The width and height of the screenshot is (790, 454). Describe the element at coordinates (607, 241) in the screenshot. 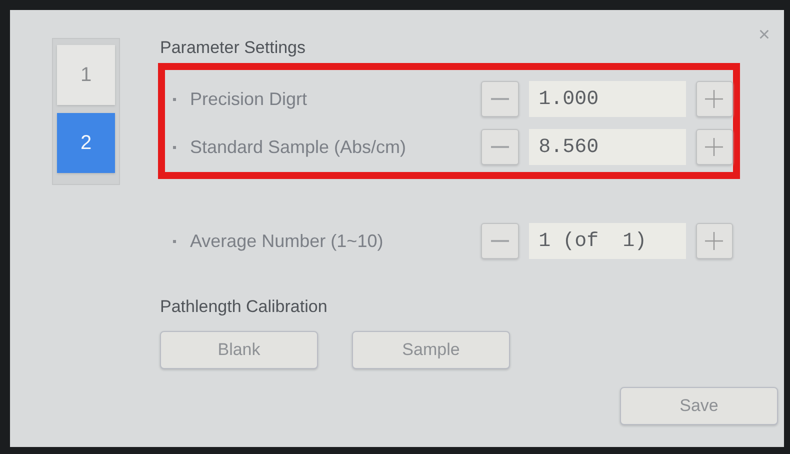

I see `value-field: 1 (of 1)` at that location.